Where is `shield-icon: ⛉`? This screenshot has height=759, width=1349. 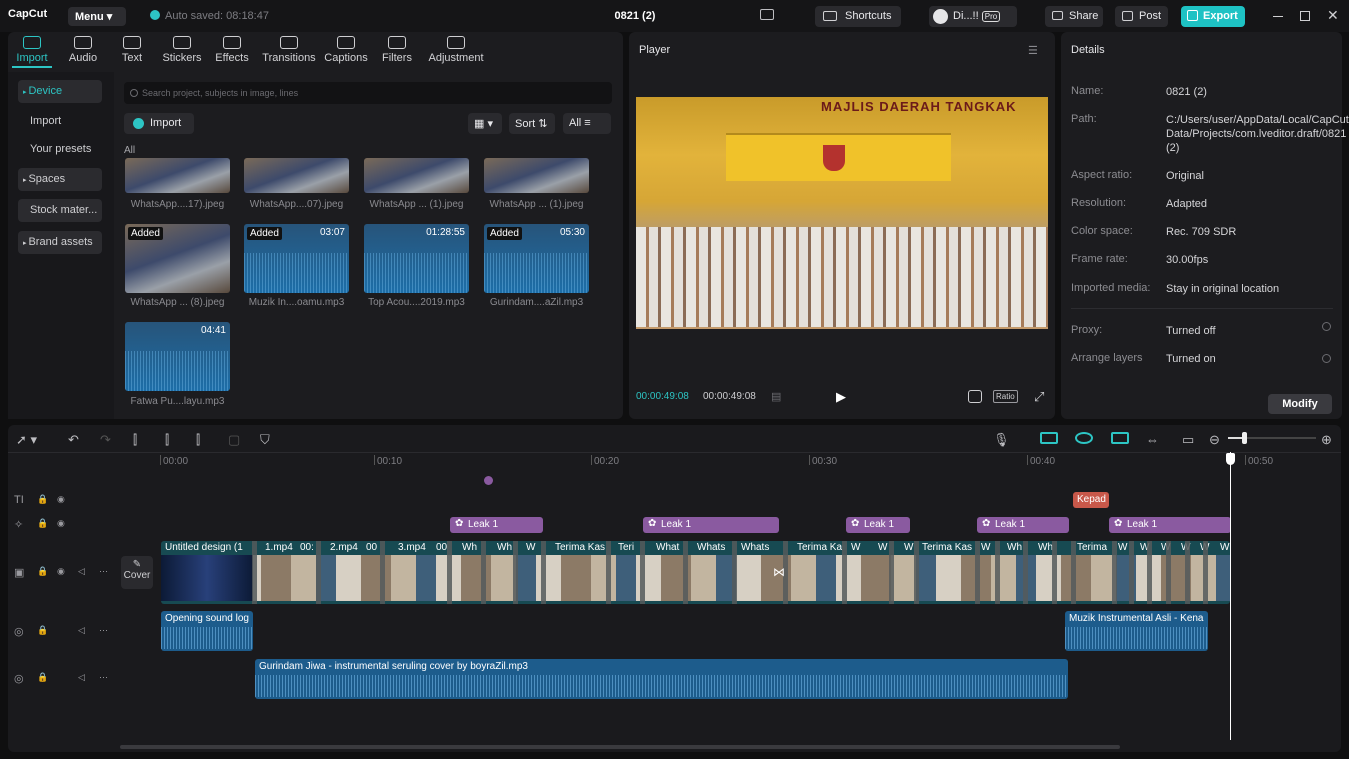 shield-icon: ⛉ is located at coordinates (265, 440).